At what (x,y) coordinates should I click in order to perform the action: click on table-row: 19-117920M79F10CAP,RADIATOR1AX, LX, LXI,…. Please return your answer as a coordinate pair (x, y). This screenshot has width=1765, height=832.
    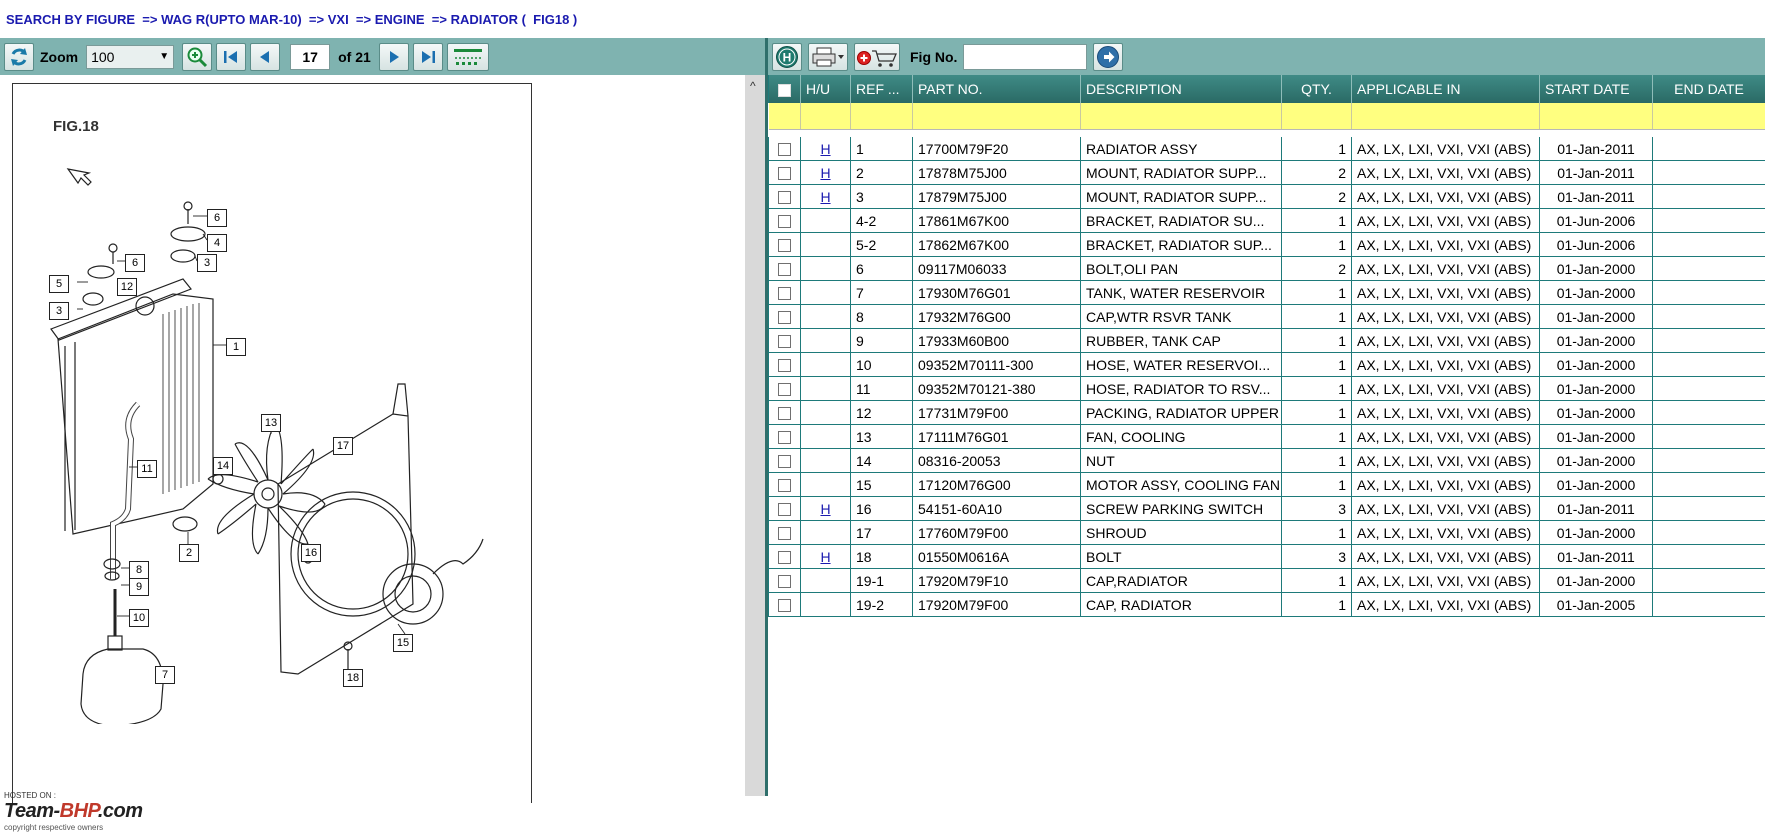
    Looking at the image, I should click on (1267, 581).